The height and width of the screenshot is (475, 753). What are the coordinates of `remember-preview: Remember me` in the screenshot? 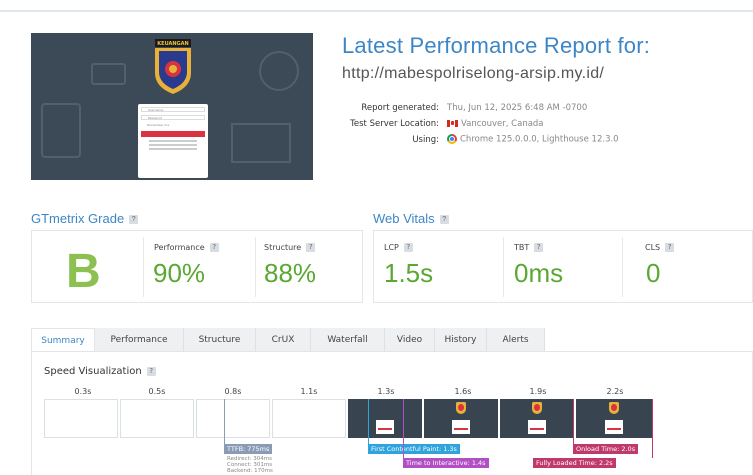 It's located at (158, 125).